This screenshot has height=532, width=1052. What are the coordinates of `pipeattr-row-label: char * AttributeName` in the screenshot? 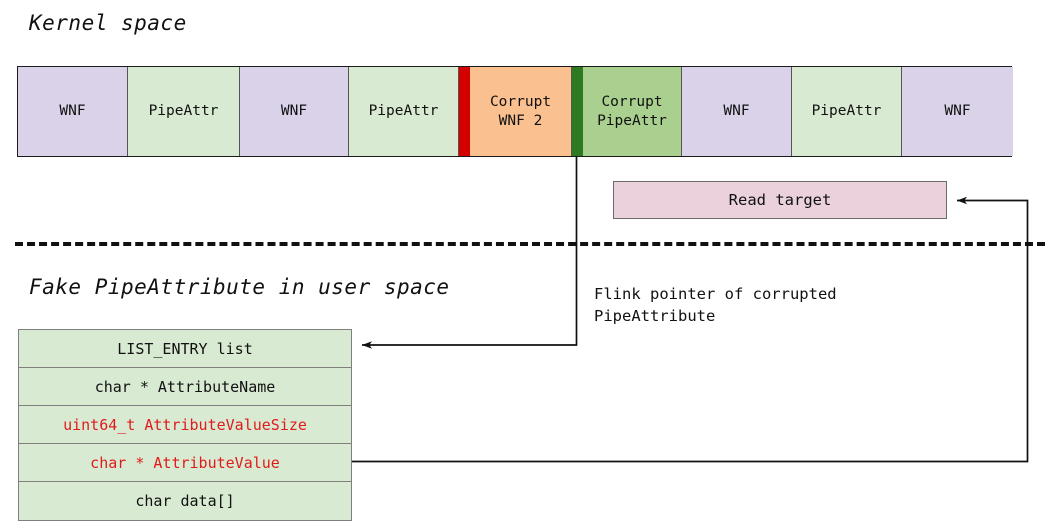 It's located at (185, 386).